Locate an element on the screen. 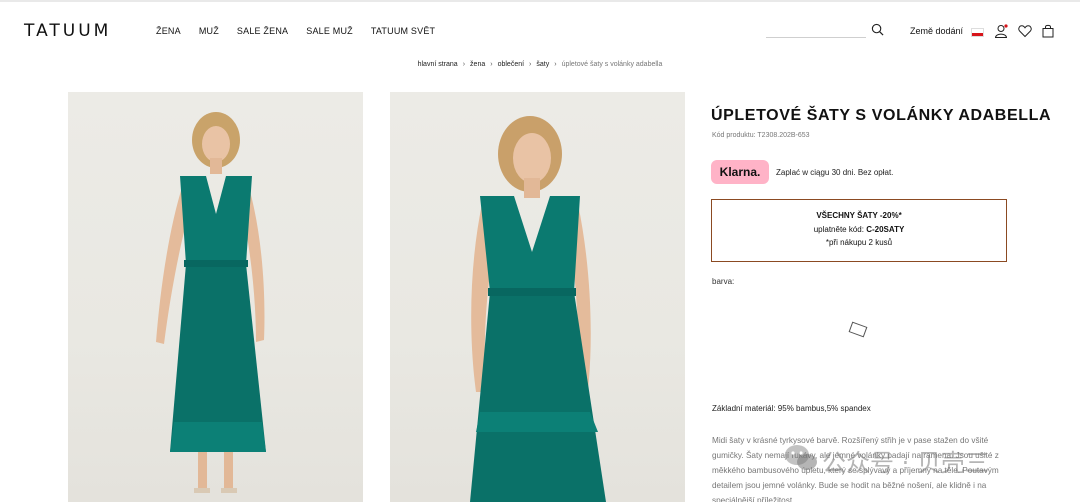 This screenshot has height=502, width=1080. watermark: 公众号 · 贝壳三 is located at coordinates (919, 459).